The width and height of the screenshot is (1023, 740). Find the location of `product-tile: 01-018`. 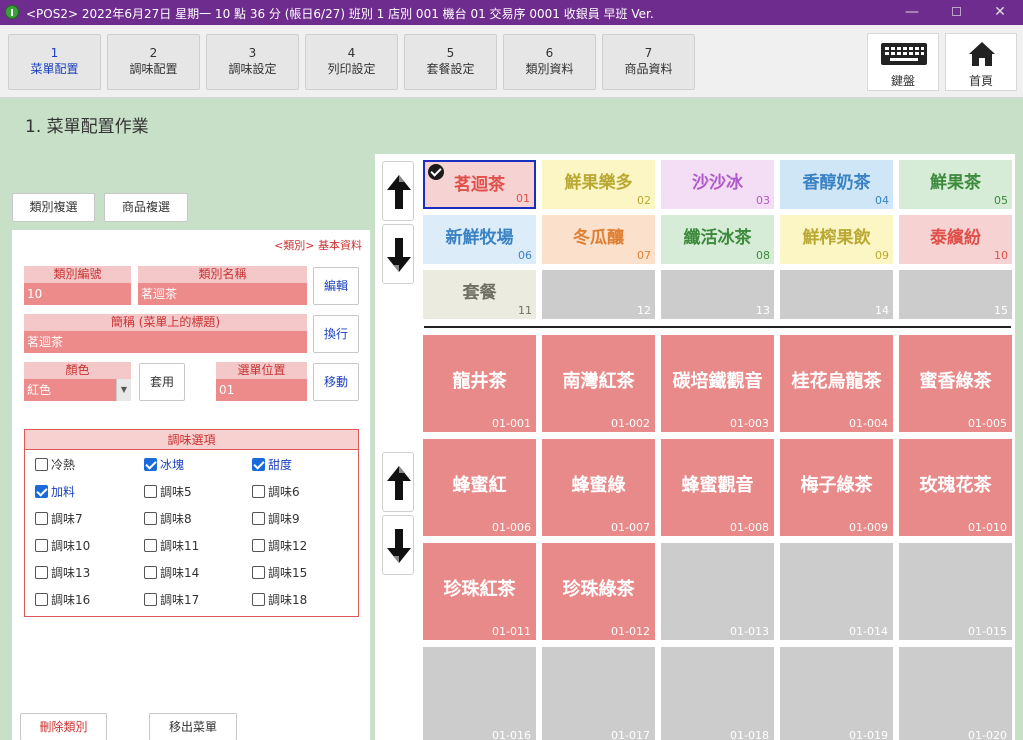

product-tile: 01-018 is located at coordinates (717, 693).